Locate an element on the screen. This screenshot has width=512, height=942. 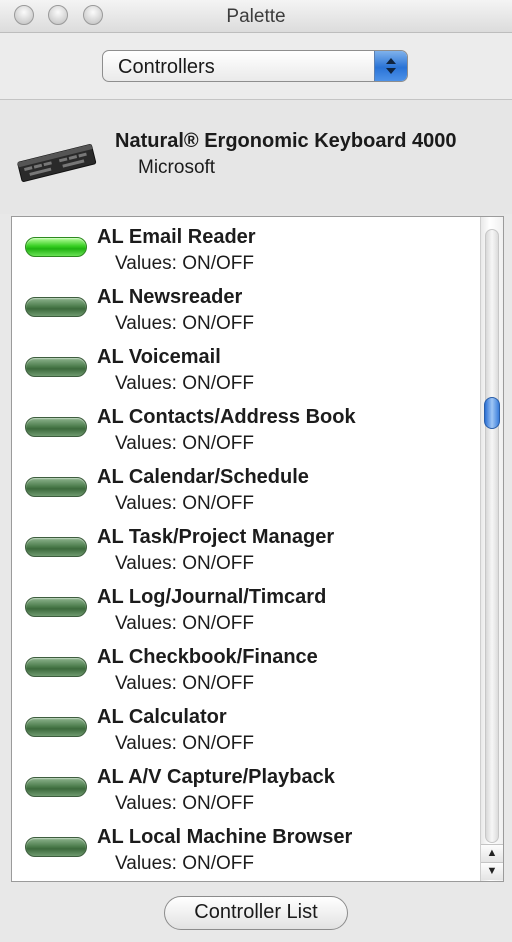
control-row: AL Local Machine Browser Values: ON/OFF is located at coordinates (246, 847).